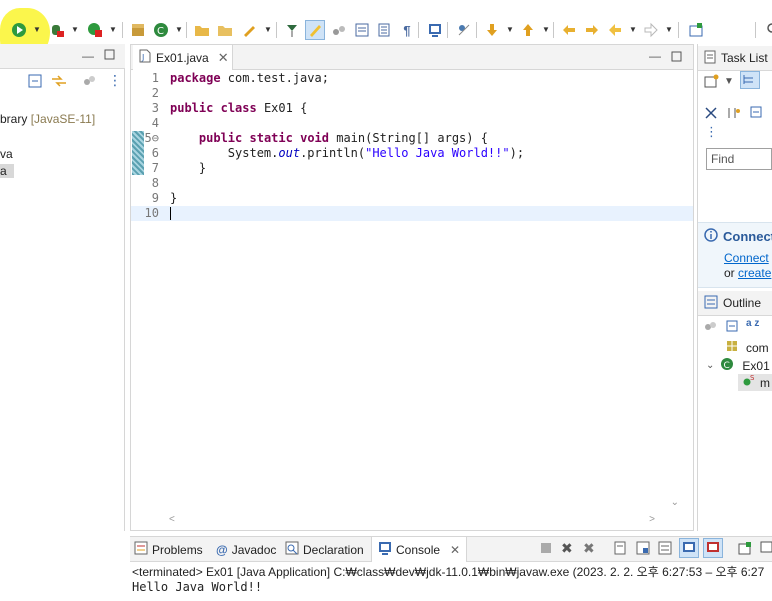  I want to click on package-item: va, so click(6, 154).